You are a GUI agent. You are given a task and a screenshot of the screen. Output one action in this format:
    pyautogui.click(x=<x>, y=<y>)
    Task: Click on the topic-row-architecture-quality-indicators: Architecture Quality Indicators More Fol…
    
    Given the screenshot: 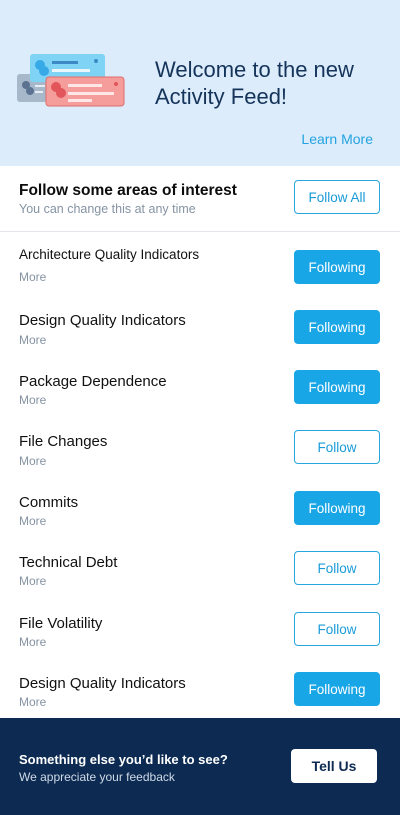 What is the action you would take?
    pyautogui.click(x=200, y=266)
    